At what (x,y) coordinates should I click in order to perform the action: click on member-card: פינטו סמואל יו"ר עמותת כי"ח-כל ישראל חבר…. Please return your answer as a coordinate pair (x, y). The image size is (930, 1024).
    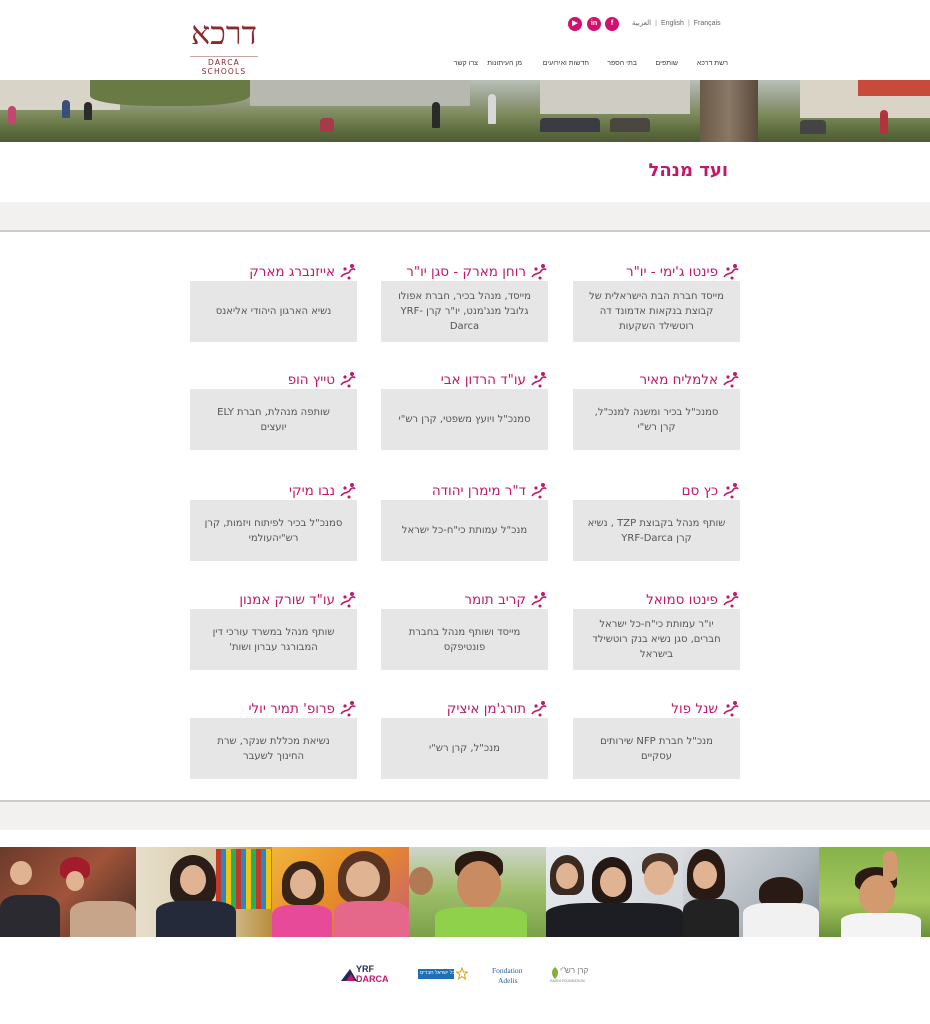
    Looking at the image, I should click on (656, 631).